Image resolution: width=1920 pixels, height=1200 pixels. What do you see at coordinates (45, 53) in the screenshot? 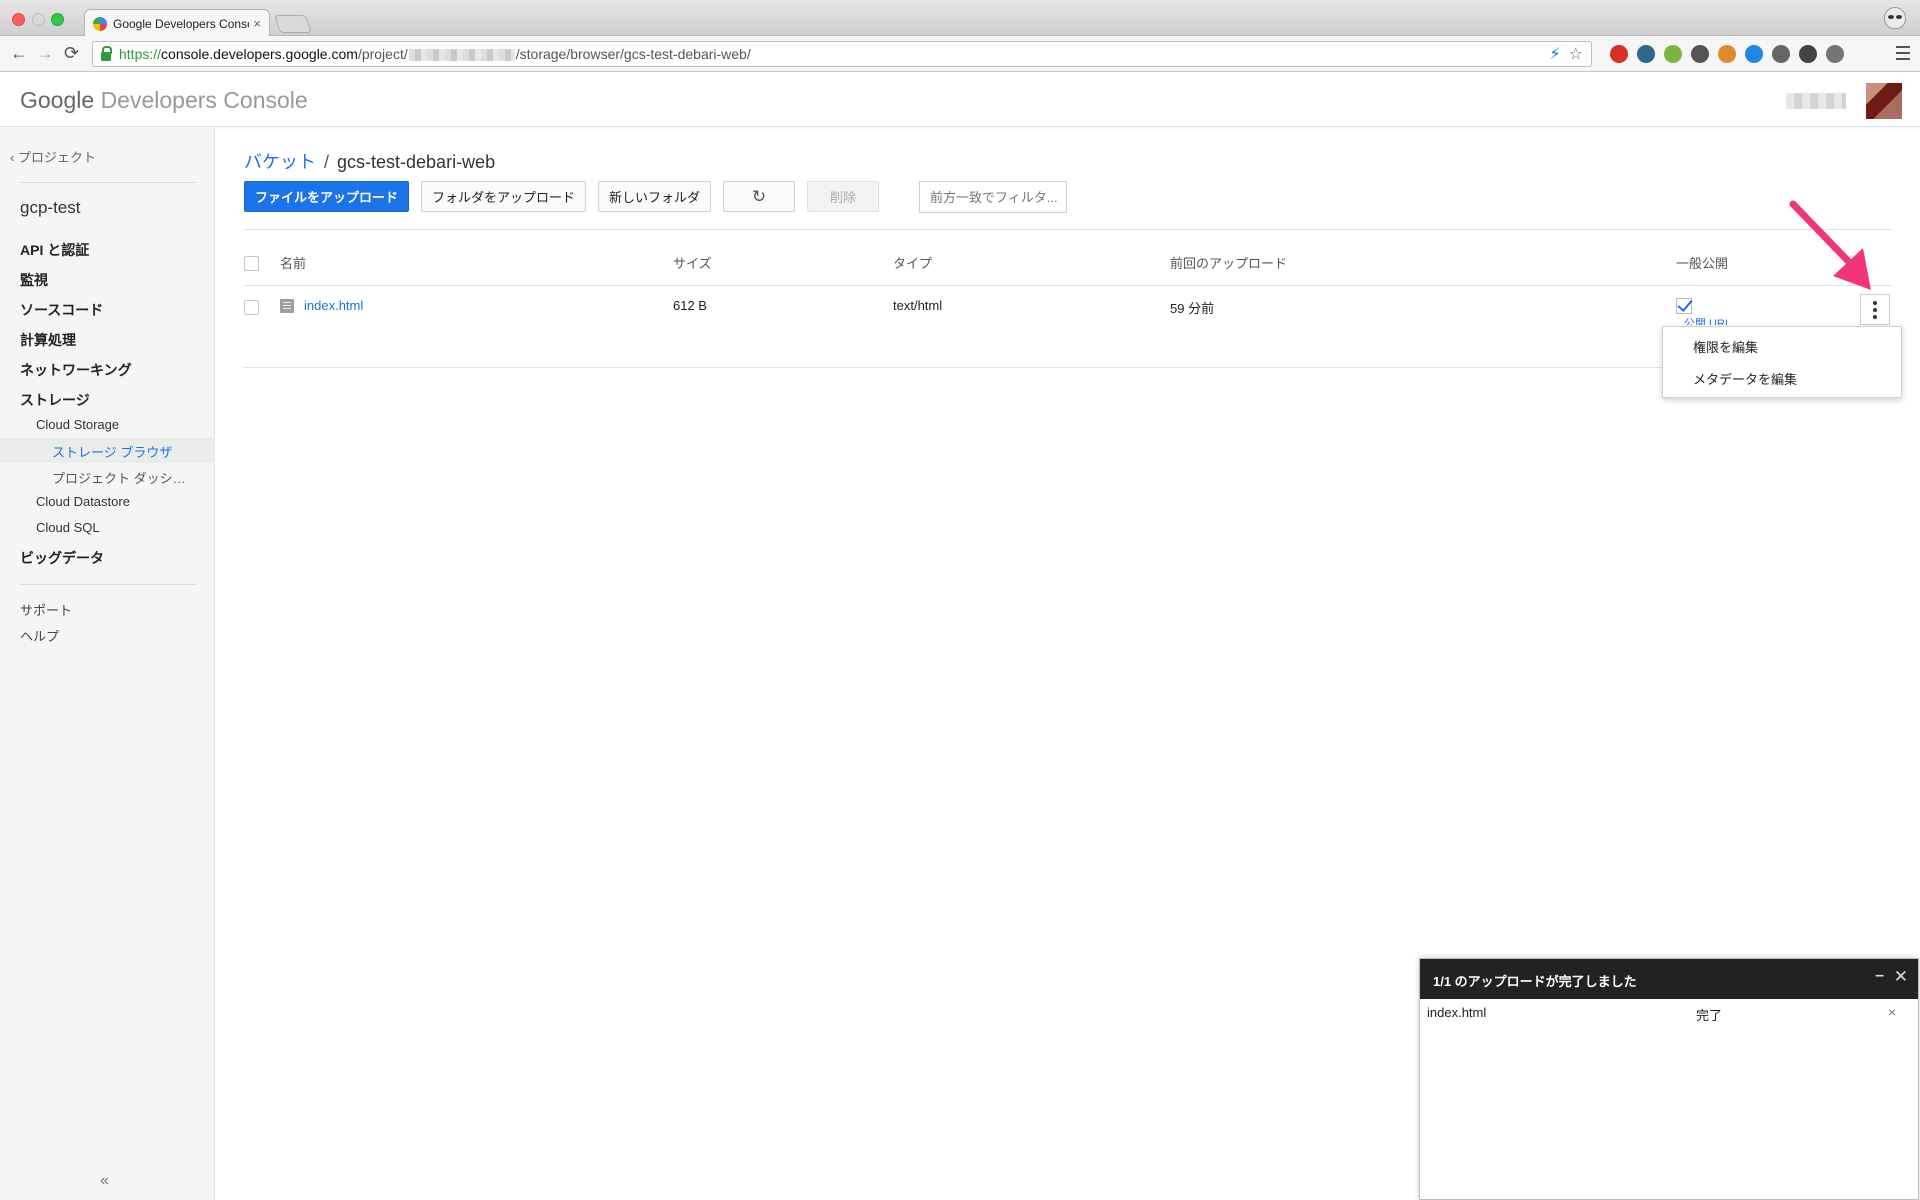
I see `forward-icon: →` at bounding box center [45, 53].